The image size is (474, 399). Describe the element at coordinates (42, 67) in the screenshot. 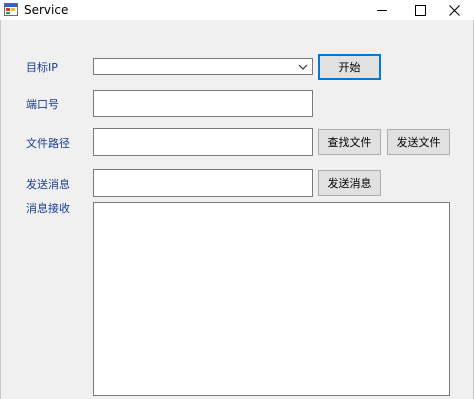

I see `target-ip-label: 目标IP` at that location.